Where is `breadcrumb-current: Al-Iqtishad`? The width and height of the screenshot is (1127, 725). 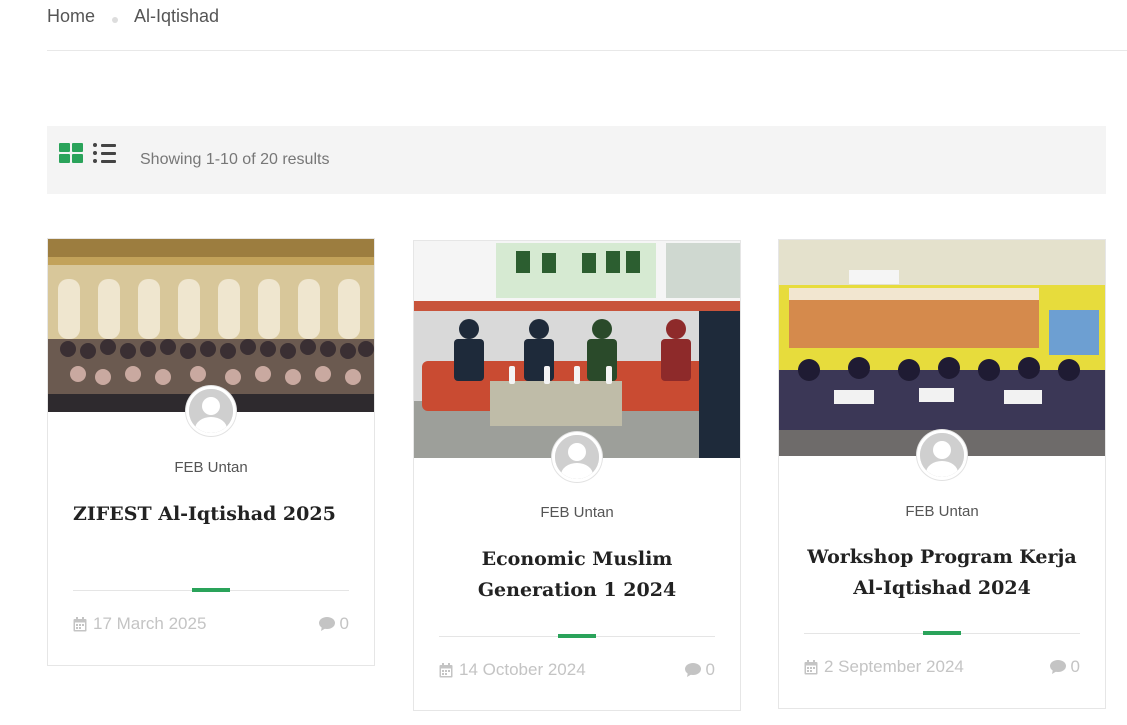
breadcrumb-current: Al-Iqtishad is located at coordinates (177, 16).